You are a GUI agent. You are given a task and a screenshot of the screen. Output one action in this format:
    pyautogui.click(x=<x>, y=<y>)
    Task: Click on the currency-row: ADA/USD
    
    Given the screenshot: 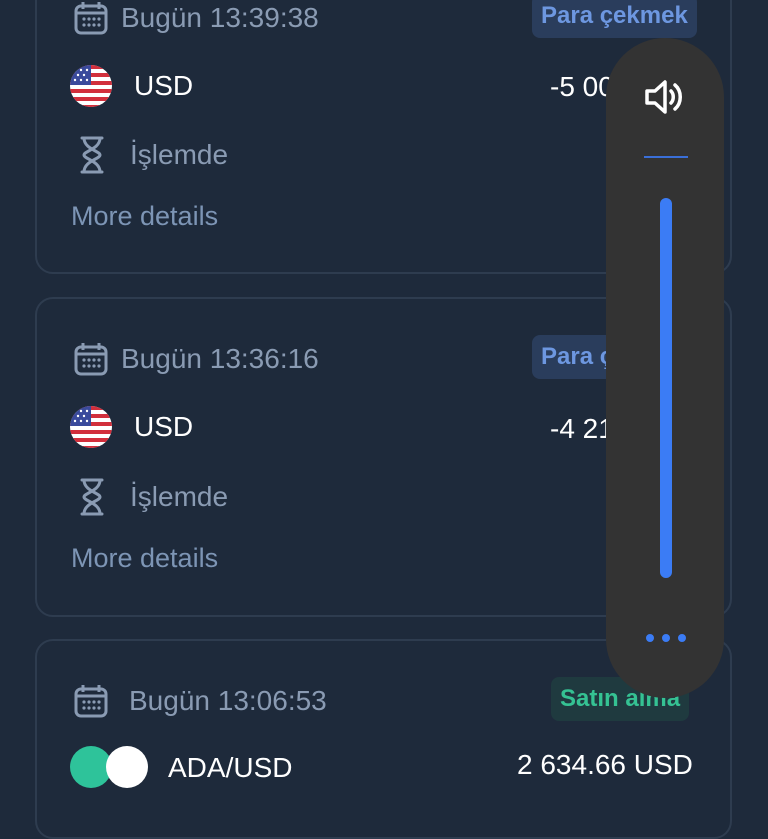 What is the action you would take?
    pyautogui.click(x=181, y=768)
    